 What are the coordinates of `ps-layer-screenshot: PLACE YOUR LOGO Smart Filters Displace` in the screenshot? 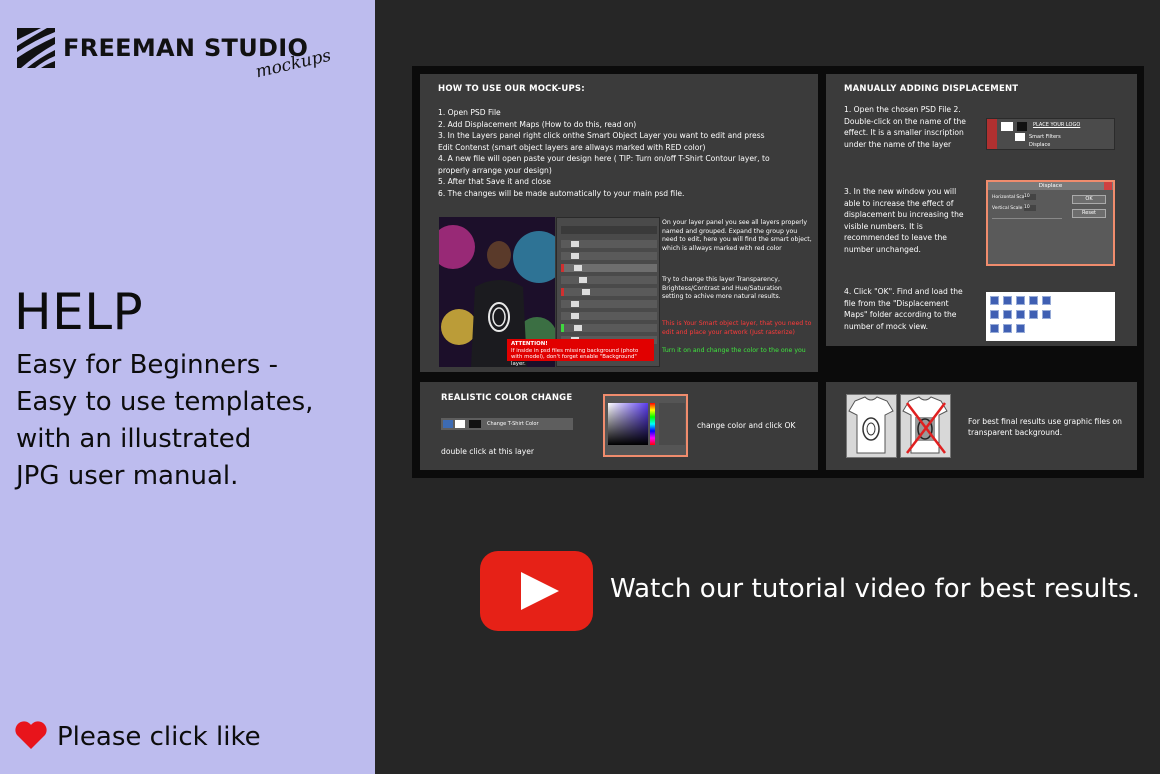 It's located at (1050, 134).